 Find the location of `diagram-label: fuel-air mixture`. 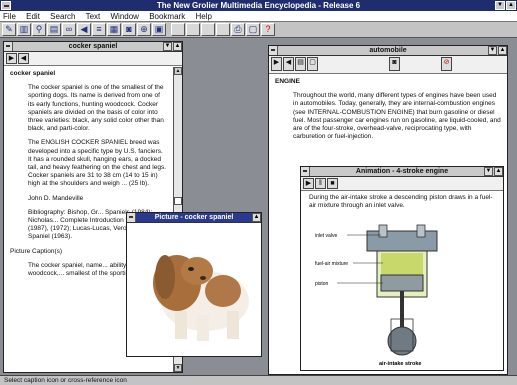

diagram-label: fuel-air mixture is located at coordinates (331, 264).